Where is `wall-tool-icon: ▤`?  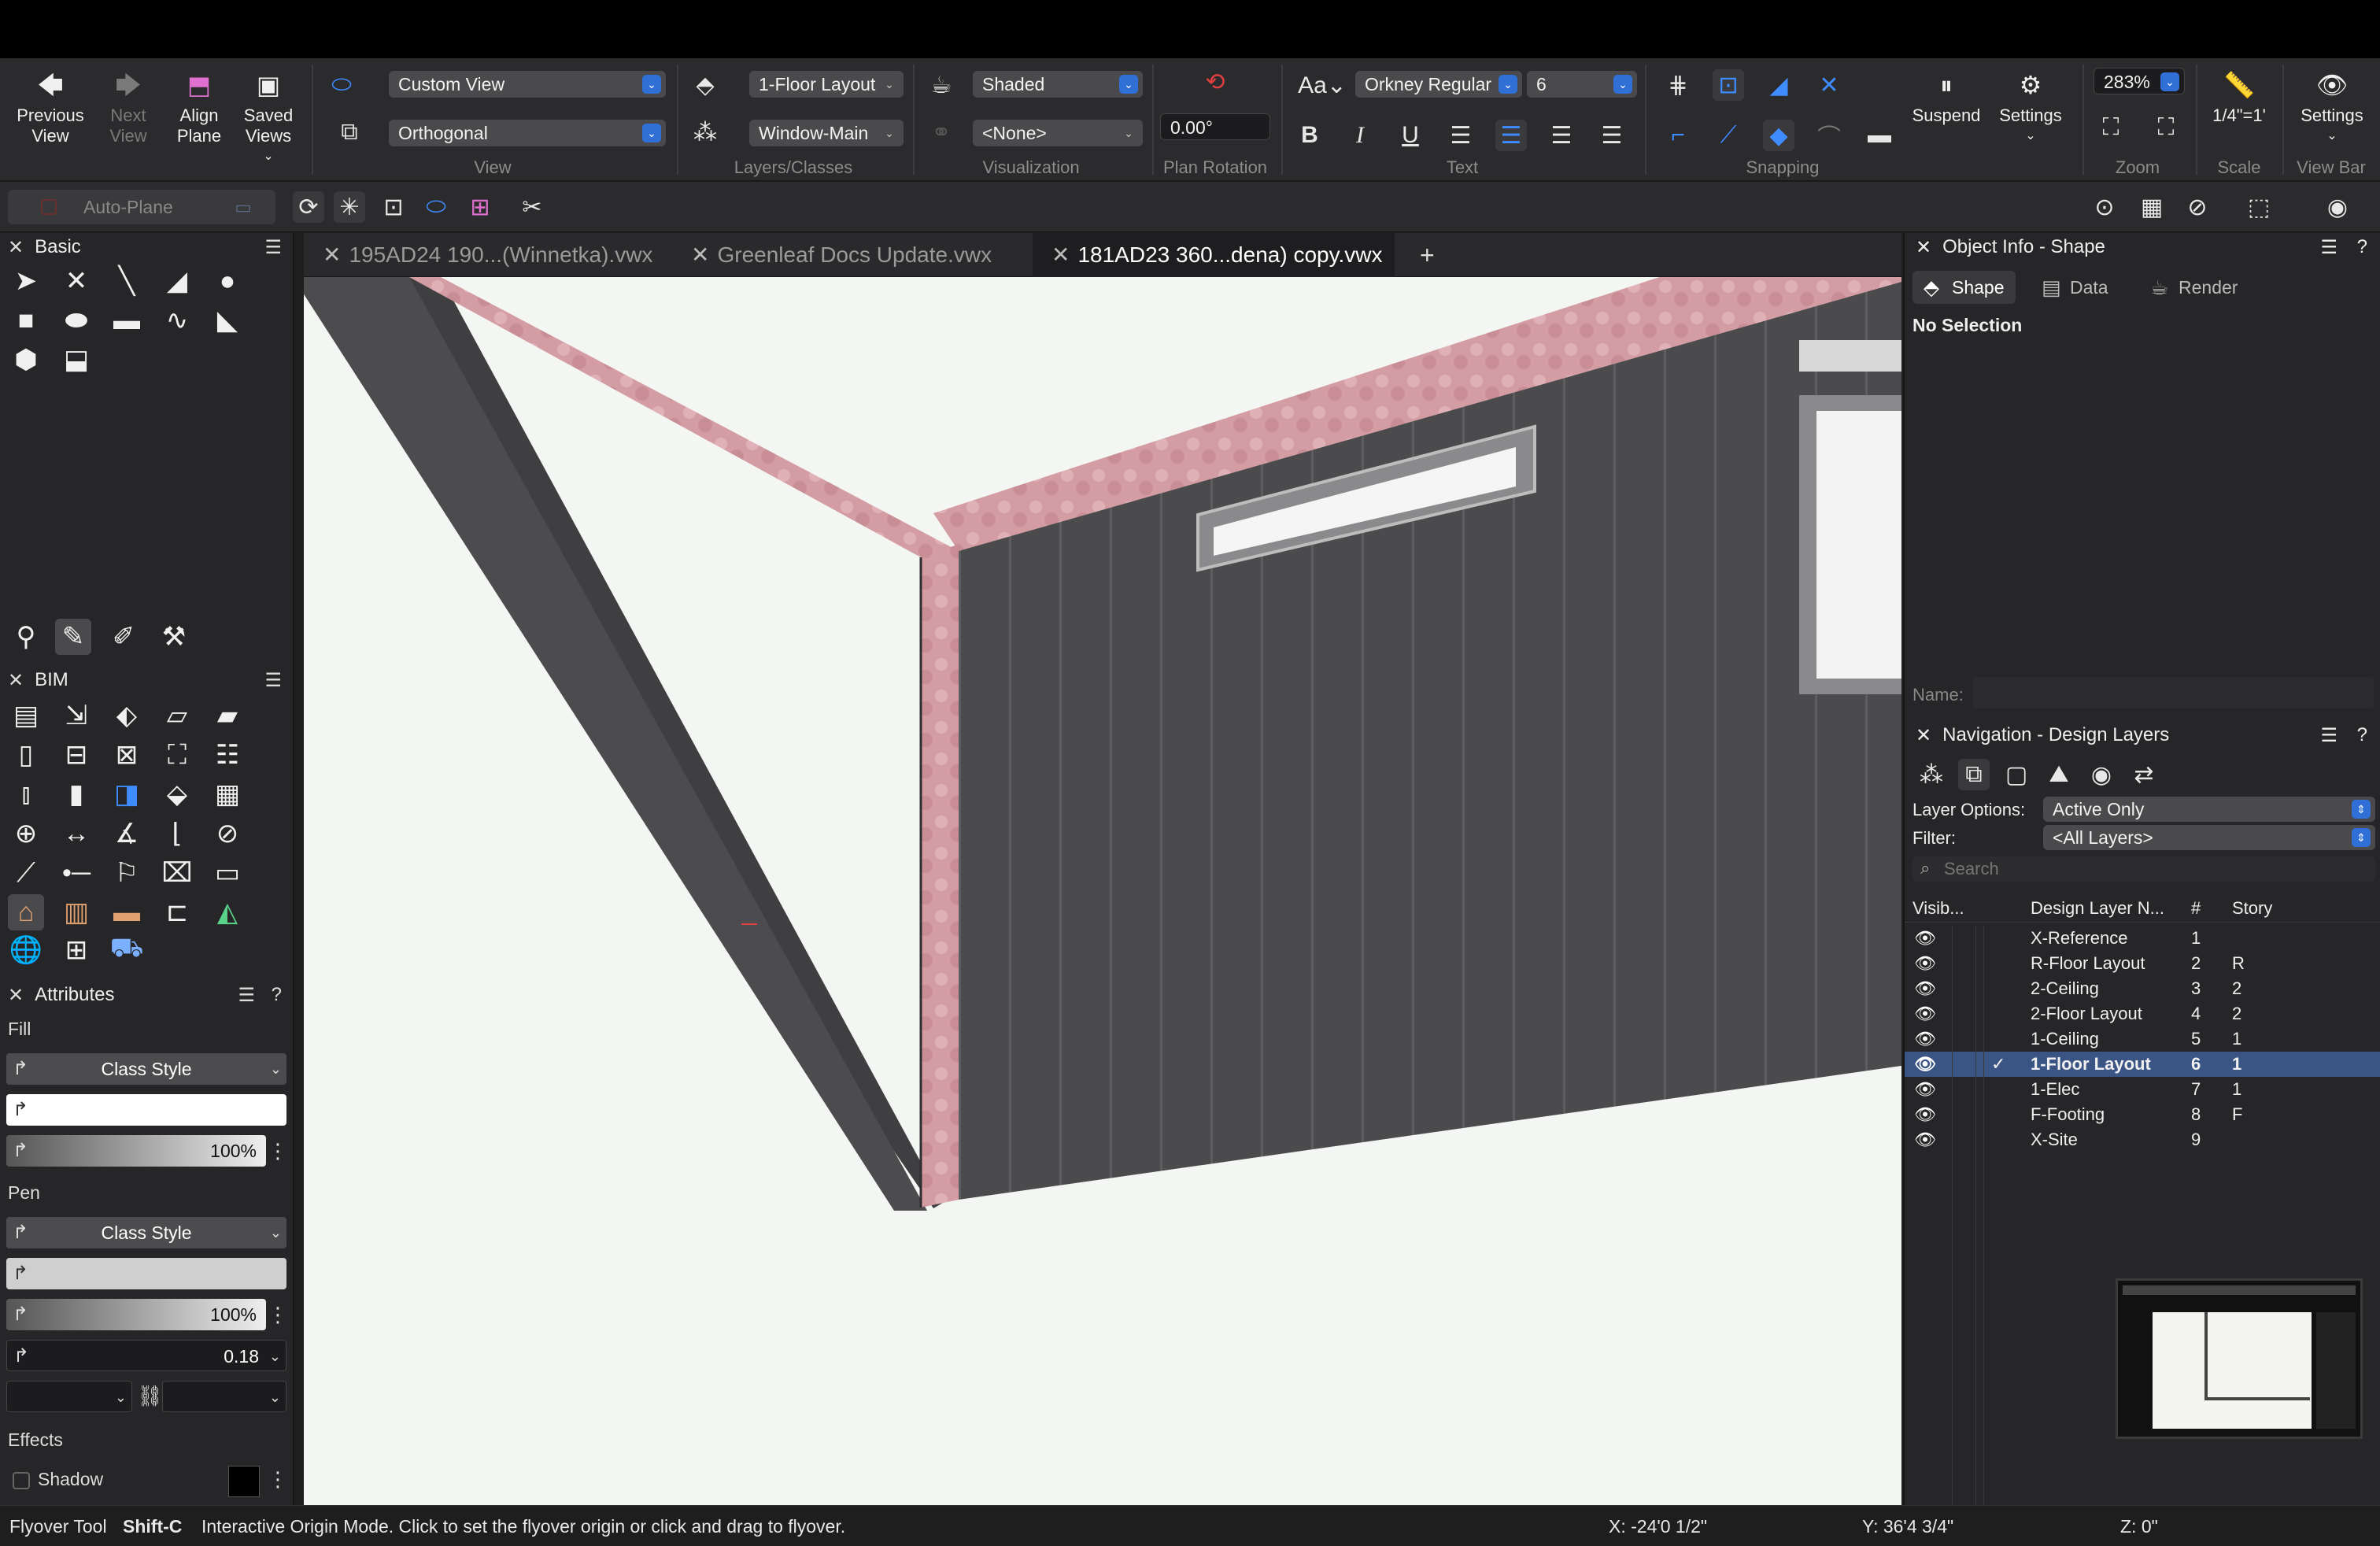
wall-tool-icon: ▤ is located at coordinates (26, 715).